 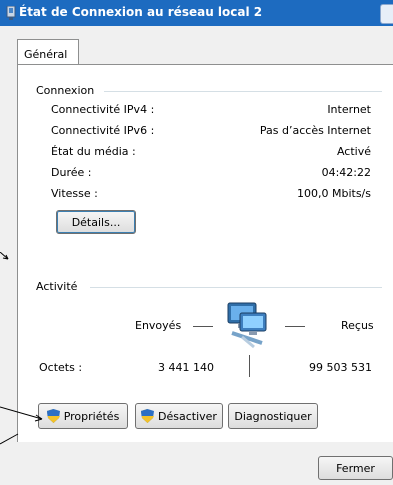 What do you see at coordinates (71, 172) in the screenshot?
I see `duration-label: Durée :` at bounding box center [71, 172].